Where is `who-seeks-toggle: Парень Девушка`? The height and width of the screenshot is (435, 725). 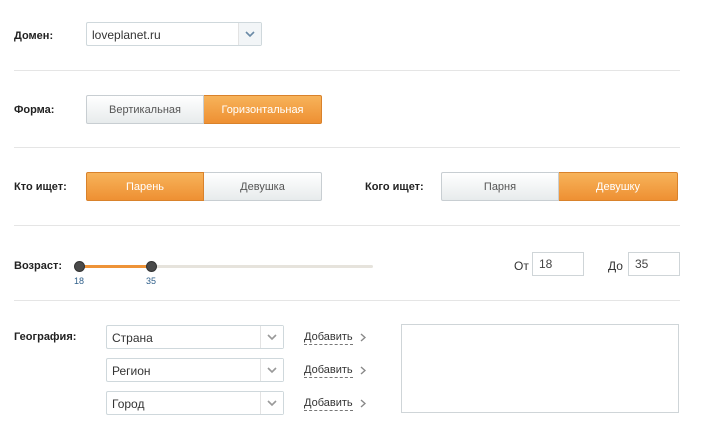
who-seeks-toggle: Парень Девушка is located at coordinates (204, 186).